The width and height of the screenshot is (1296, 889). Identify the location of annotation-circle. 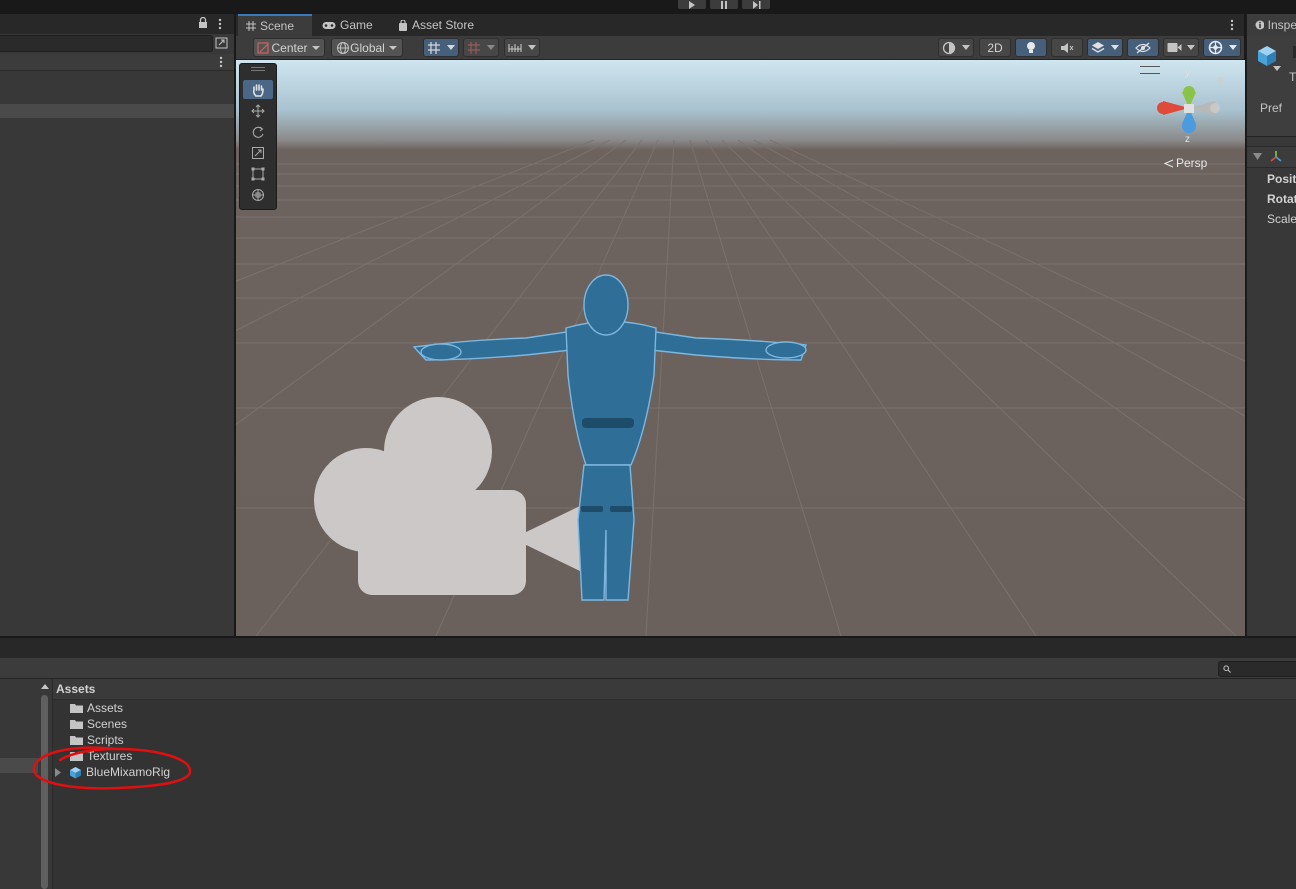
(112, 768).